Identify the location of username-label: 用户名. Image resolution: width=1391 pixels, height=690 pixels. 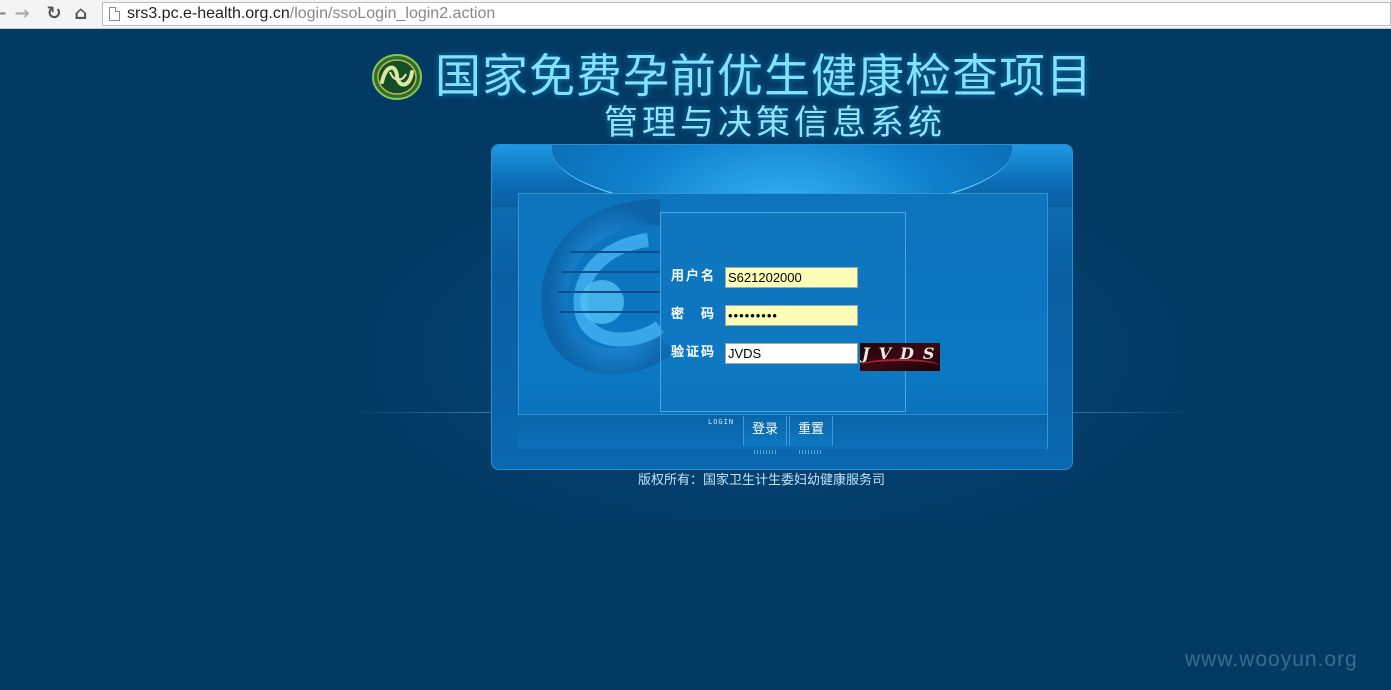
(694, 276).